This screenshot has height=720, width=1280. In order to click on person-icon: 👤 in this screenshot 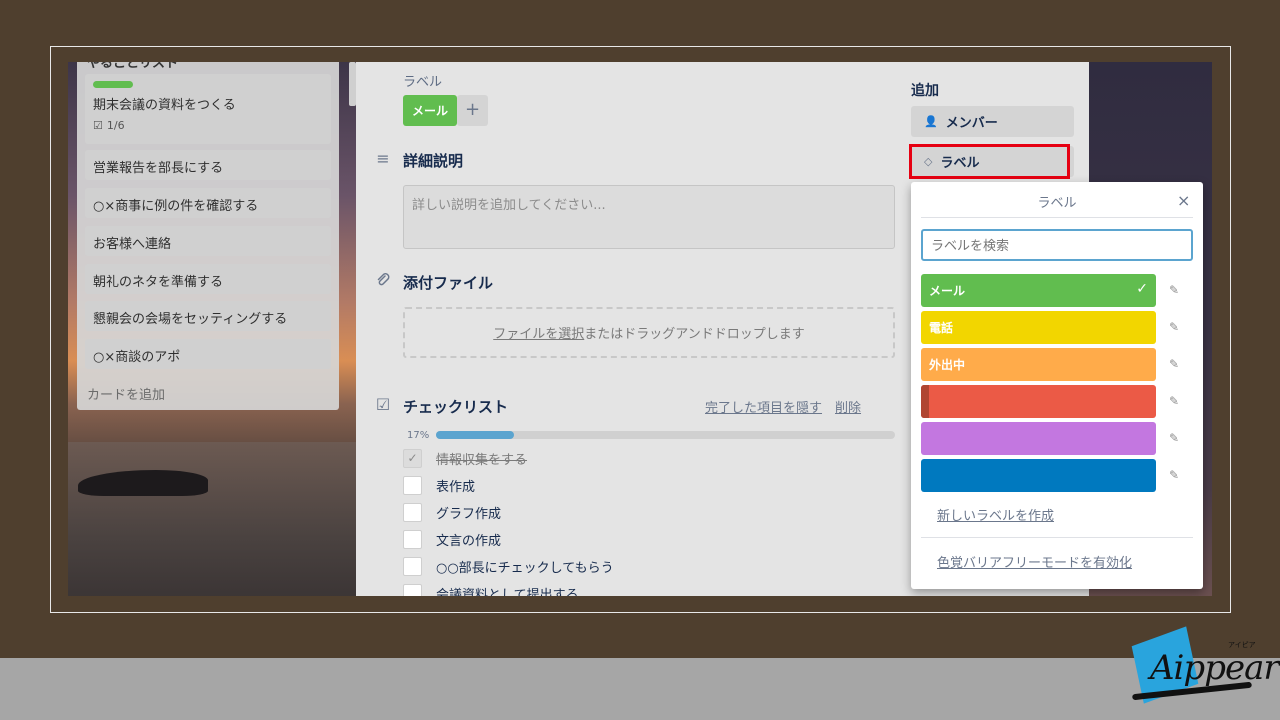, I will do `click(931, 121)`.